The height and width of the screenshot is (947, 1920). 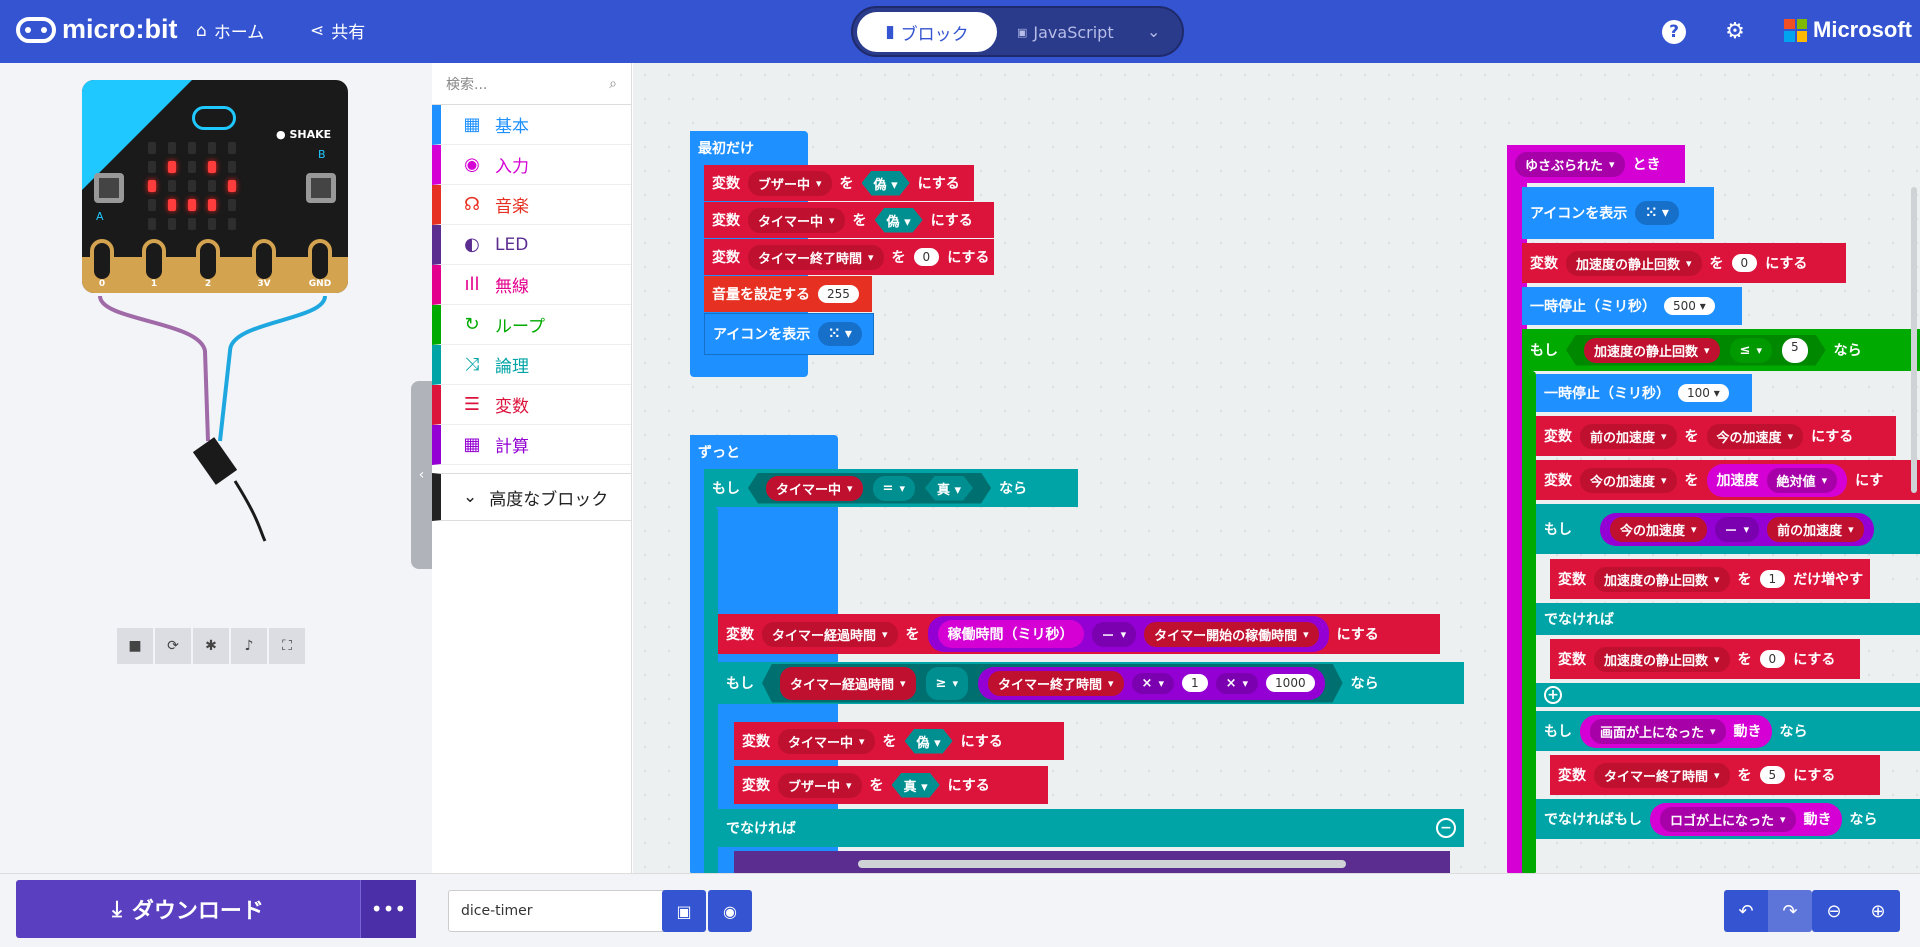 What do you see at coordinates (1755, 436) in the screenshot?
I see `variable-dropdown: 今の加速度` at bounding box center [1755, 436].